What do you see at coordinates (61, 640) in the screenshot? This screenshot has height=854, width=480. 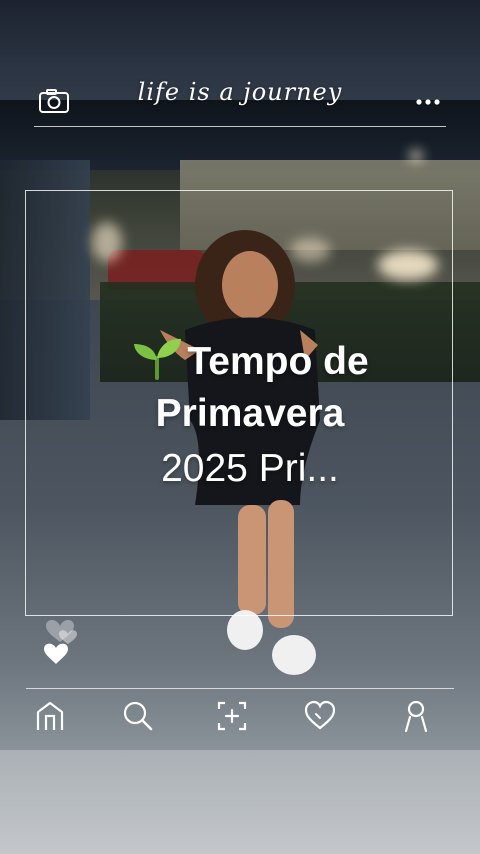 I see `hearts-icon` at bounding box center [61, 640].